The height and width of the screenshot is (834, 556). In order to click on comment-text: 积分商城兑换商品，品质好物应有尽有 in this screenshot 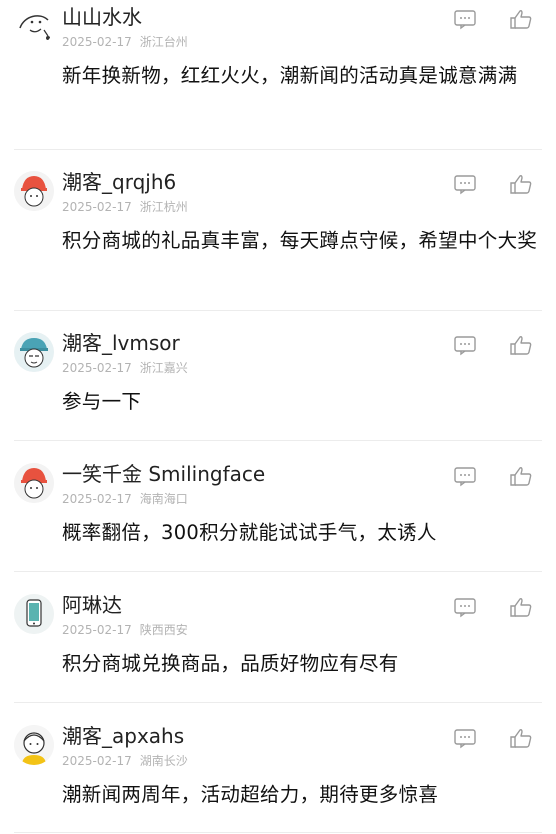, I will do `click(230, 663)`.